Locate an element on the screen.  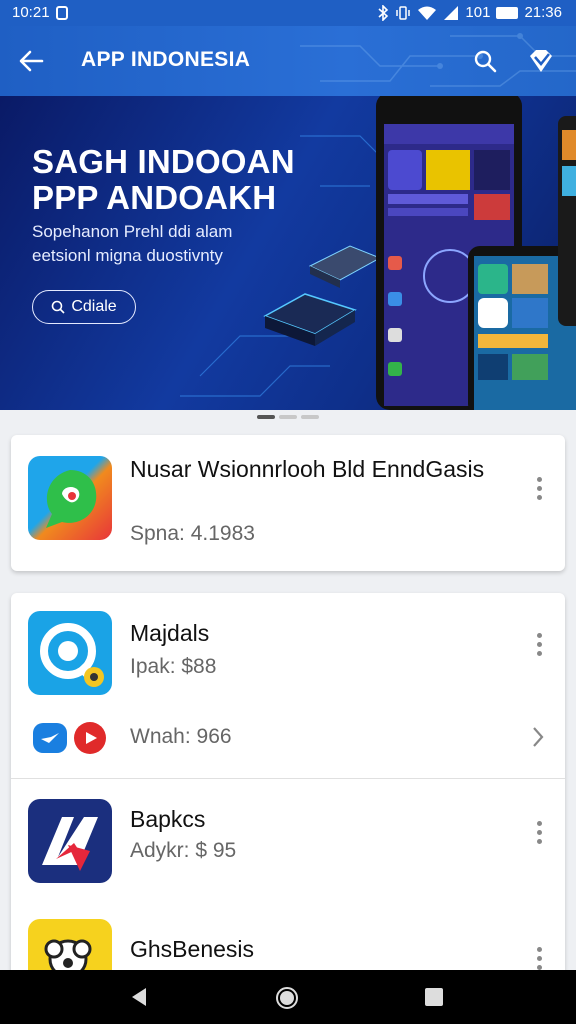
banner-headline: SAGH INDOOAN PPP ANDOAKH is located at coordinates (163, 179).